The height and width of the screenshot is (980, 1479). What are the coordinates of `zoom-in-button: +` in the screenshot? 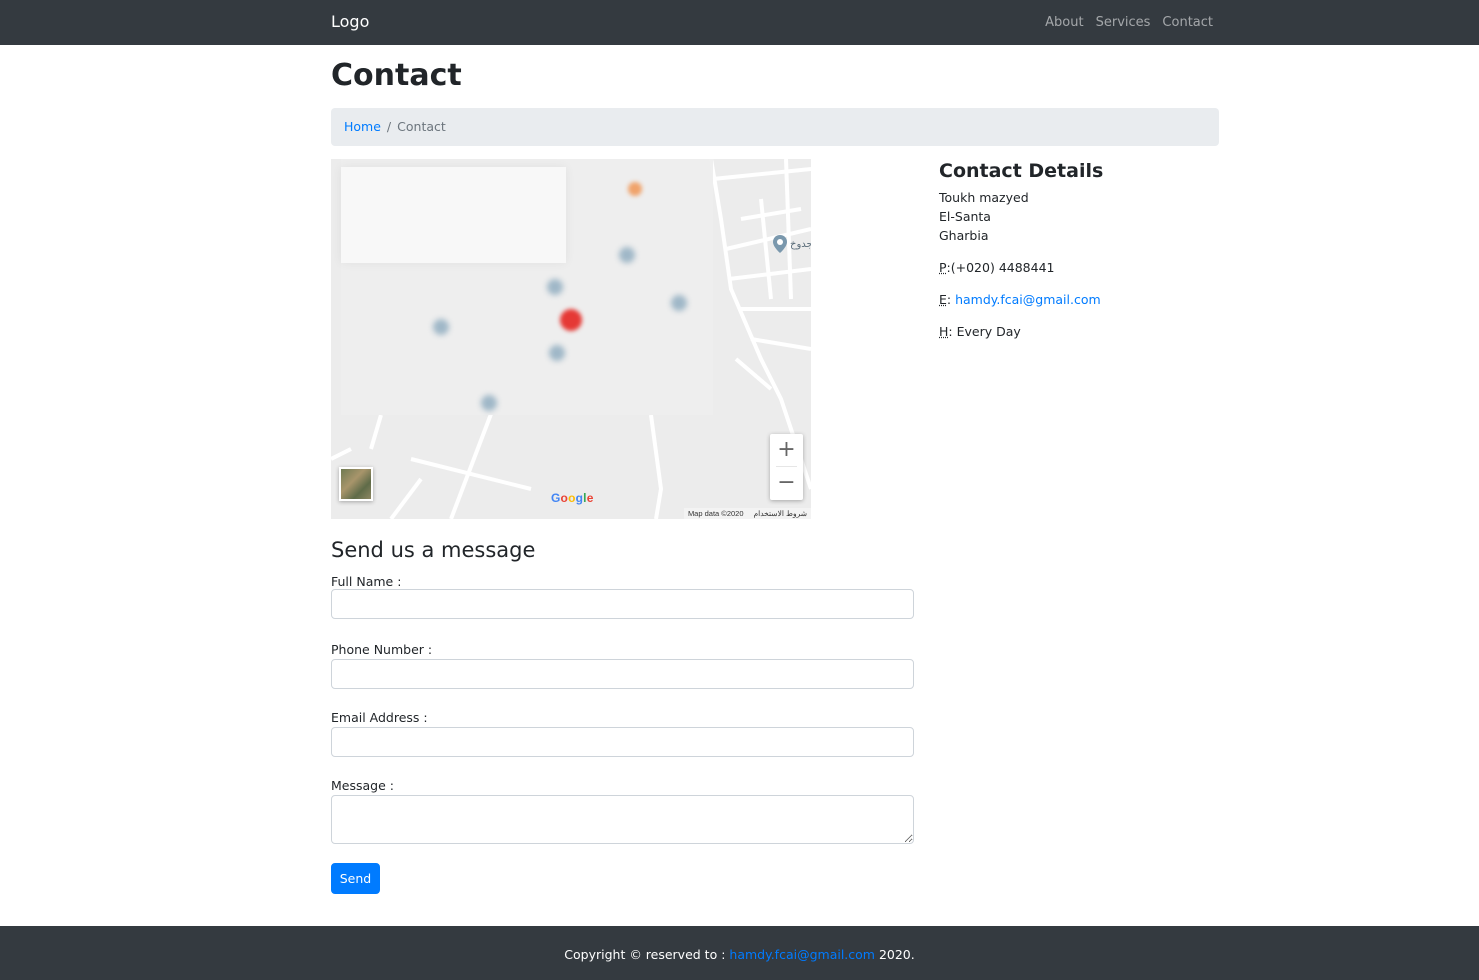 It's located at (786, 450).